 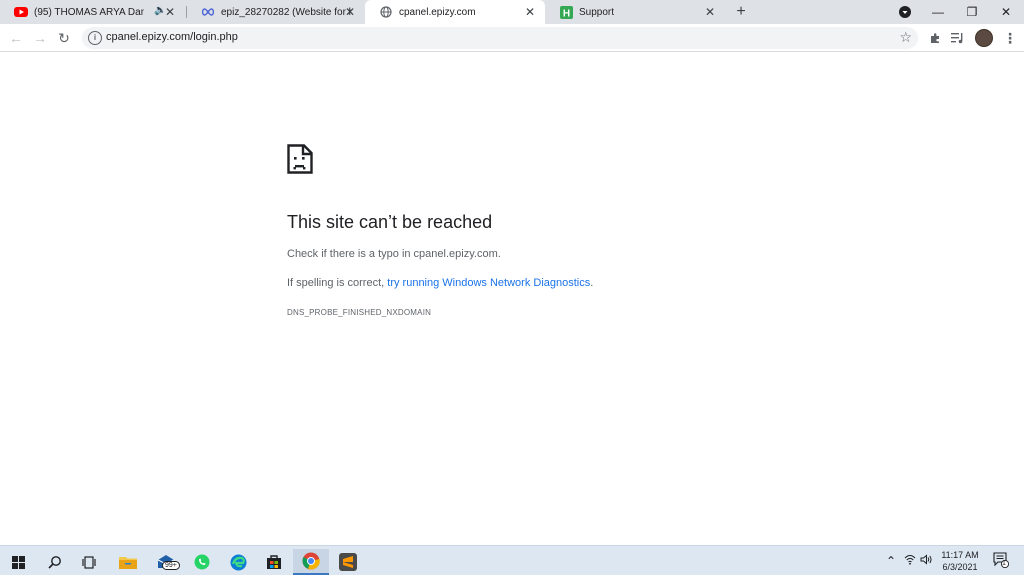 I want to click on sublime-text-icon, so click(x=348, y=562).